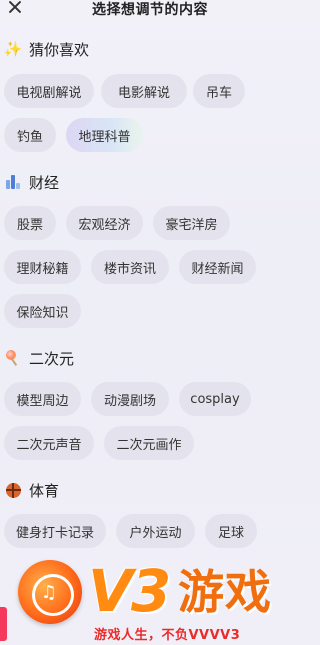 The image size is (320, 645). Describe the element at coordinates (130, 399) in the screenshot. I see `chip-anime-theater: 动漫剧场` at that location.